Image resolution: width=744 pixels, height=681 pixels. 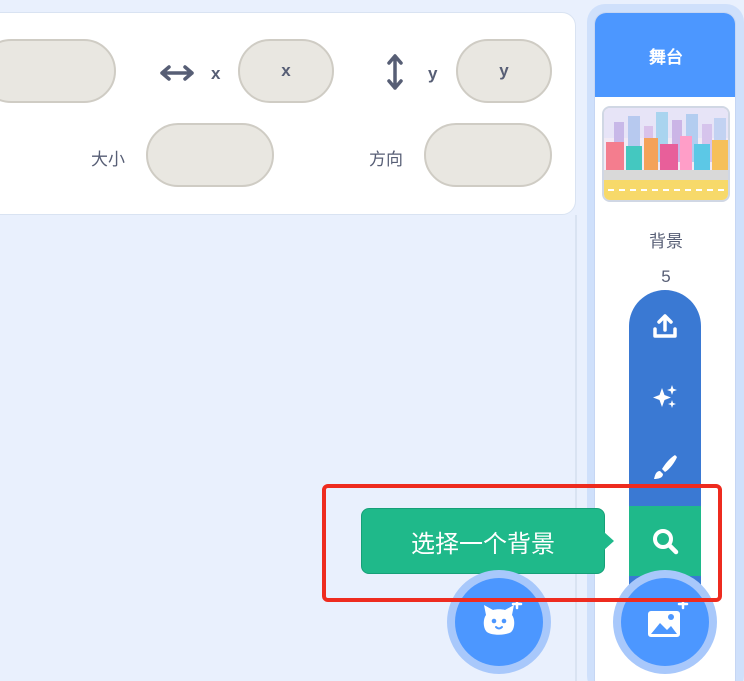 I want to click on paint-icon, so click(x=665, y=467).